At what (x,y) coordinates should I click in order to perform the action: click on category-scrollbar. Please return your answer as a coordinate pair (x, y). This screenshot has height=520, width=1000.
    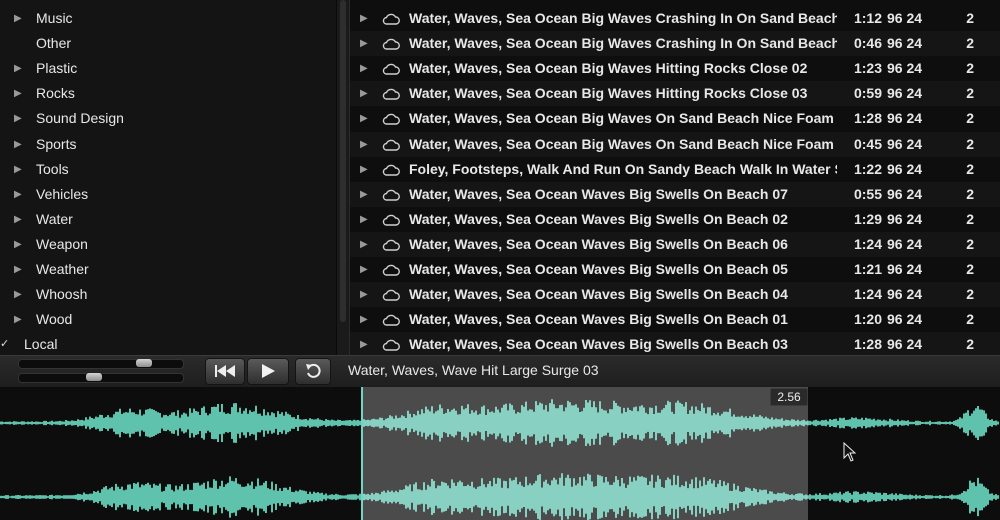
    Looking at the image, I should click on (342, 177).